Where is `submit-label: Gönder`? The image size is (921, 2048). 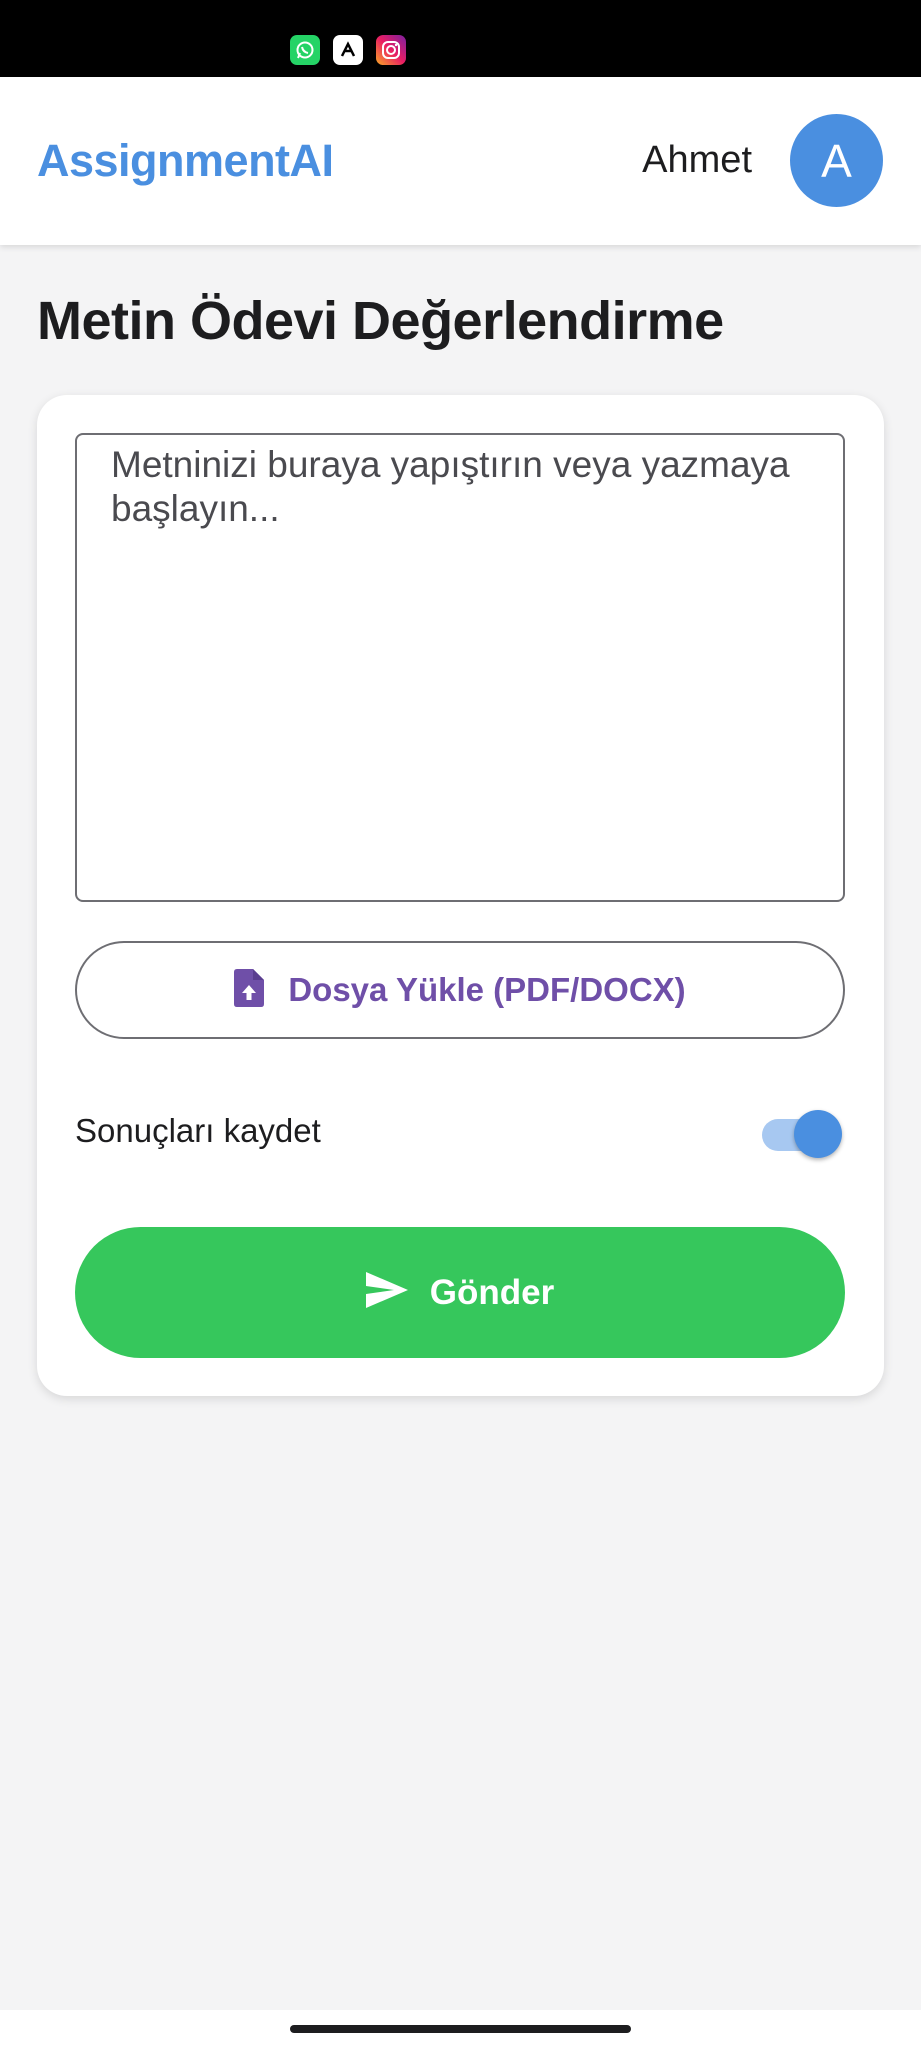
submit-label: Gönder is located at coordinates (492, 1292).